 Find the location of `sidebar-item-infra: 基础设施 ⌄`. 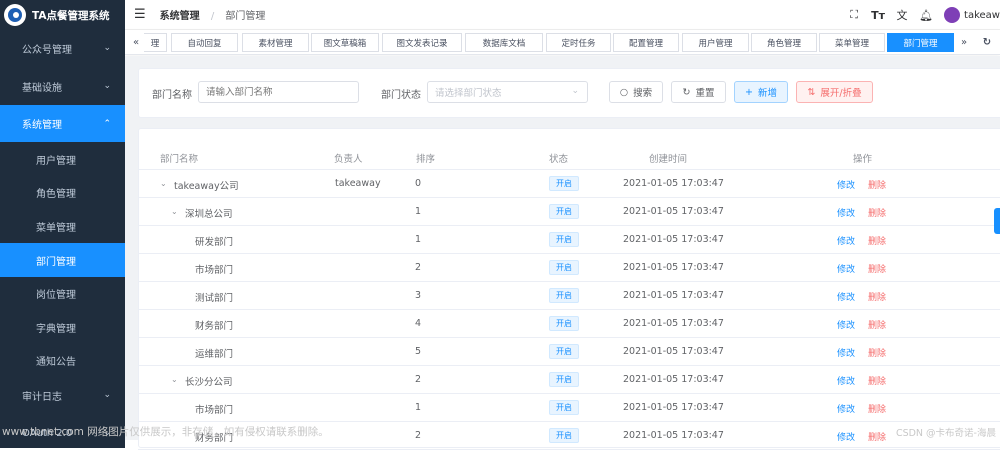

sidebar-item-infra: 基础设施 ⌄ is located at coordinates (62, 86).